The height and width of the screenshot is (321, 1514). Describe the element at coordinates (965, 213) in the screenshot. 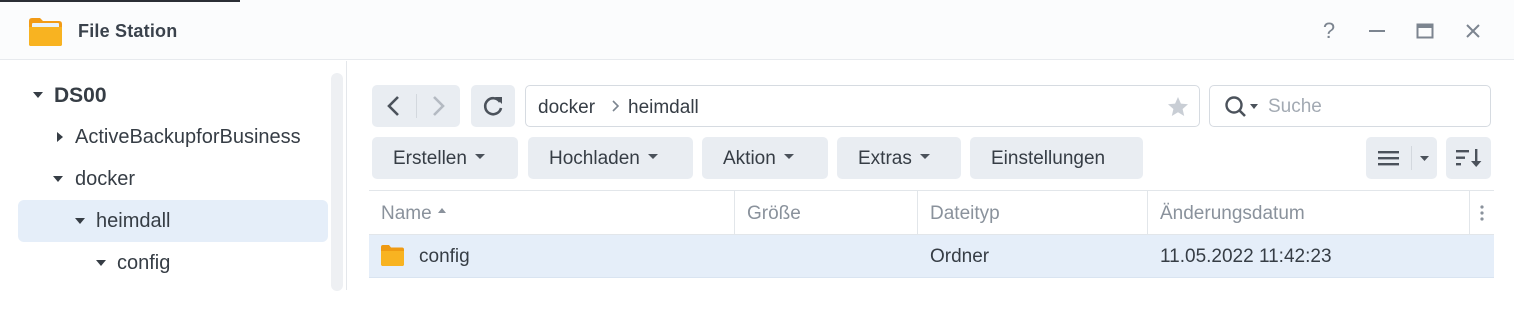

I see `column-header-label: Dateityp` at that location.